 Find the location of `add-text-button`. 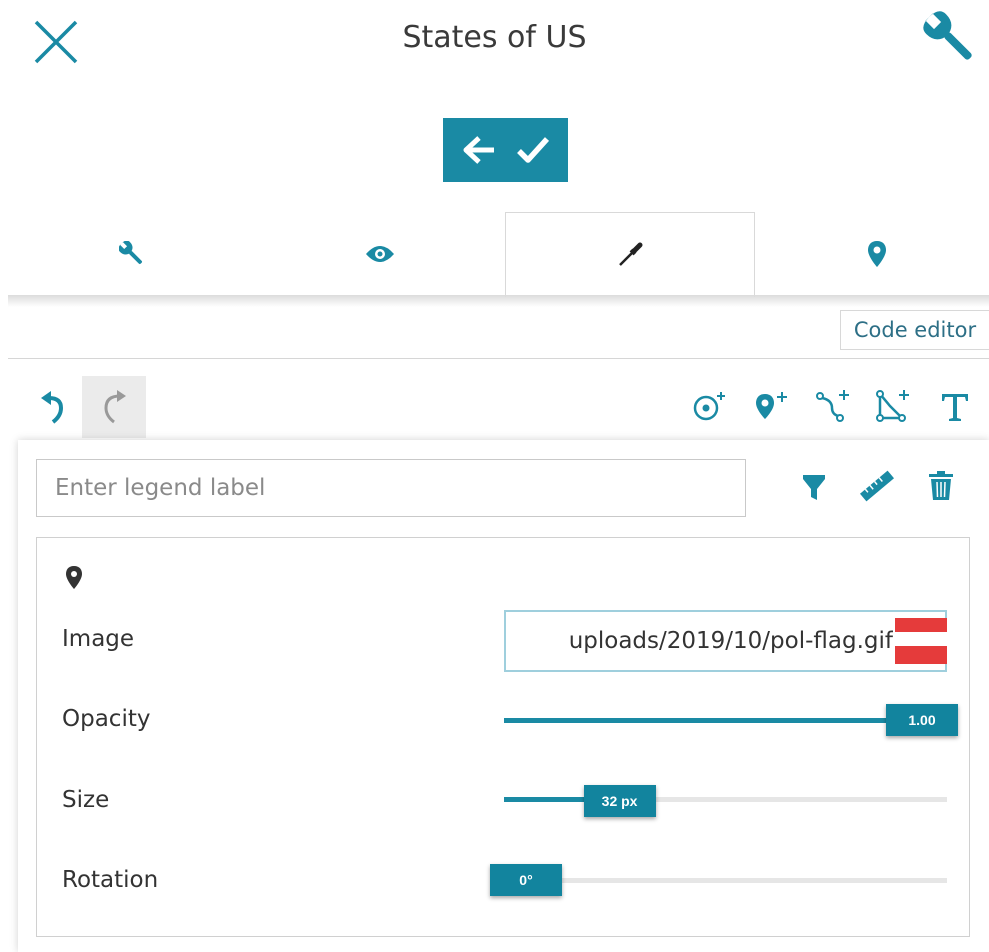

add-text-button is located at coordinates (958, 406).